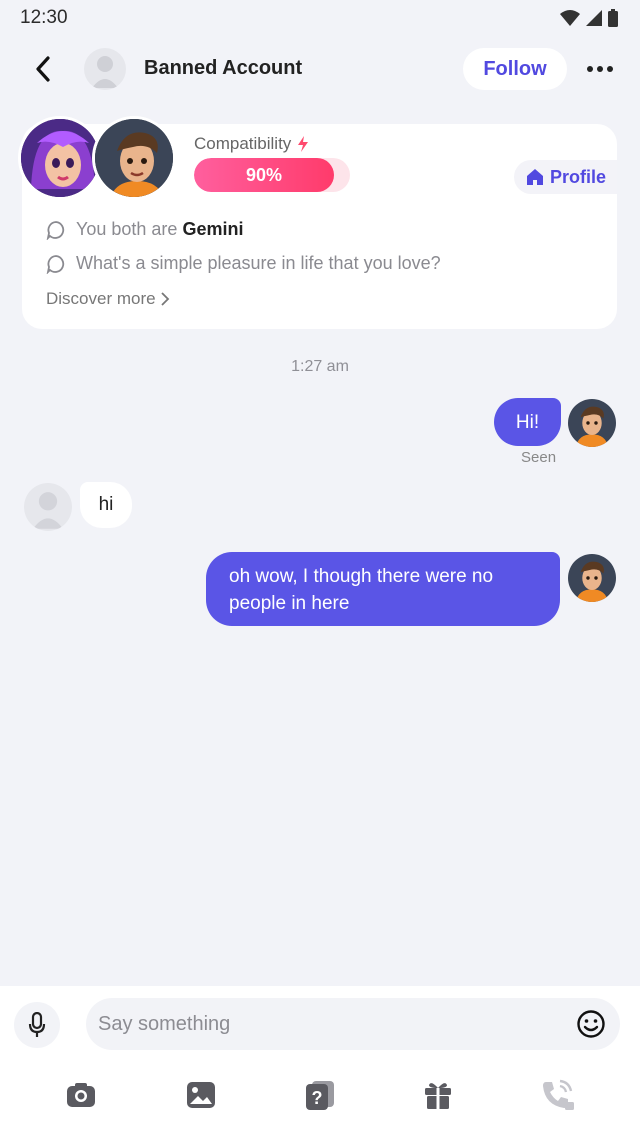  I want to click on discover-more-label: Discover more, so click(101, 298).